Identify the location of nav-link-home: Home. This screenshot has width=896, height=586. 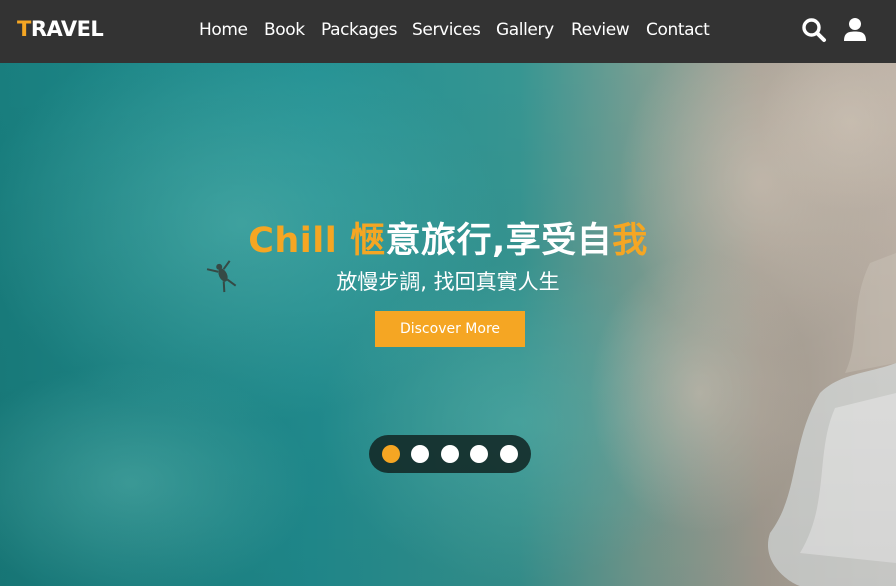
(223, 30).